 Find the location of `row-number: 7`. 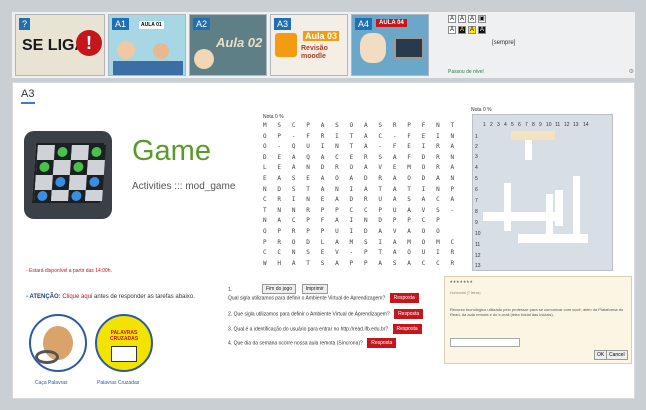

row-number: 7 is located at coordinates (476, 201).